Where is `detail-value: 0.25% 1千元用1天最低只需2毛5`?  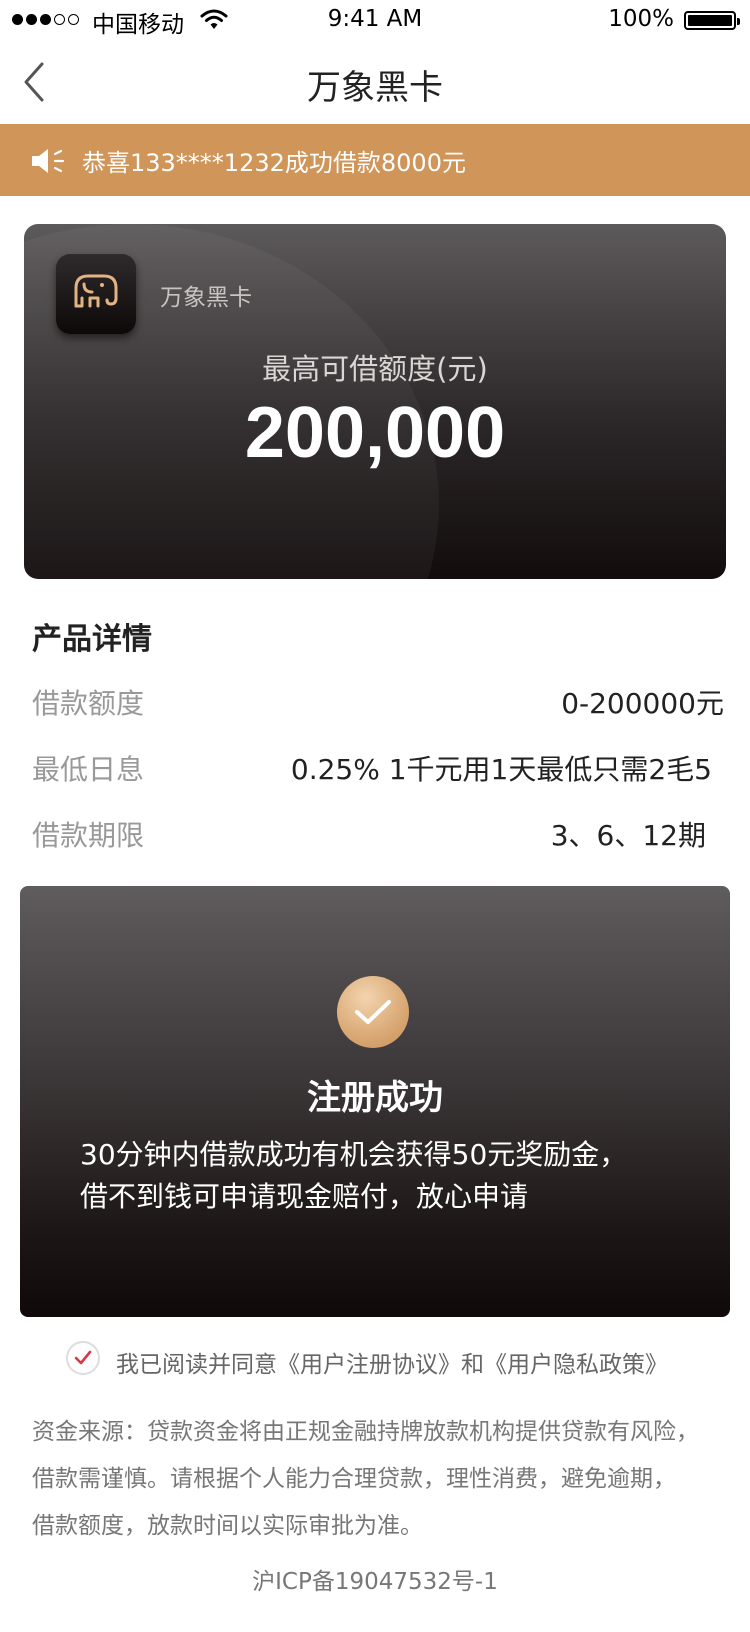
detail-value: 0.25% 1千元用1天最低只需2毛5 is located at coordinates (501, 769).